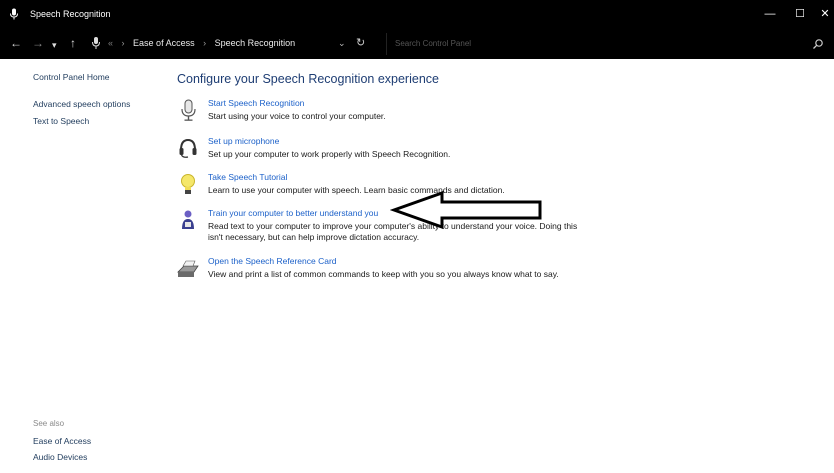 The width and height of the screenshot is (834, 473). I want to click on up-button: ↑, so click(73, 43).